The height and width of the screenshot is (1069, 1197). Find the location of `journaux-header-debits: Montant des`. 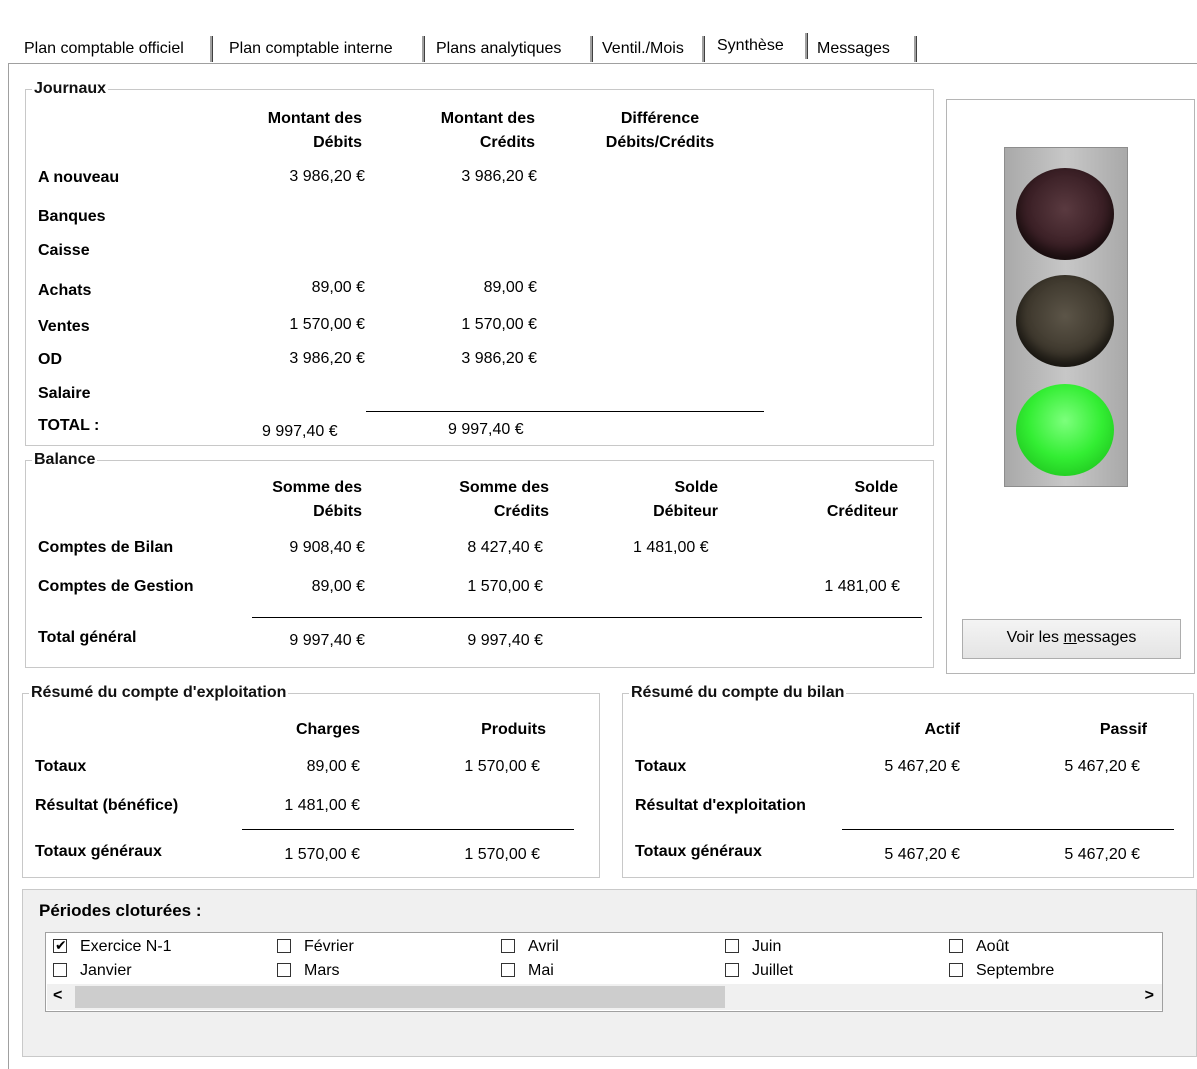

journaux-header-debits: Montant des is located at coordinates (314, 118).